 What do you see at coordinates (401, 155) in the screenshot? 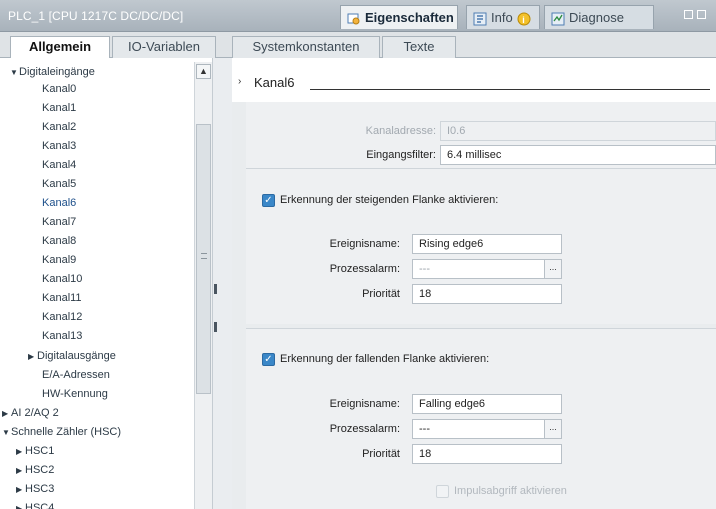
I see `input-filter-label: Eingangsfilter:` at bounding box center [401, 155].